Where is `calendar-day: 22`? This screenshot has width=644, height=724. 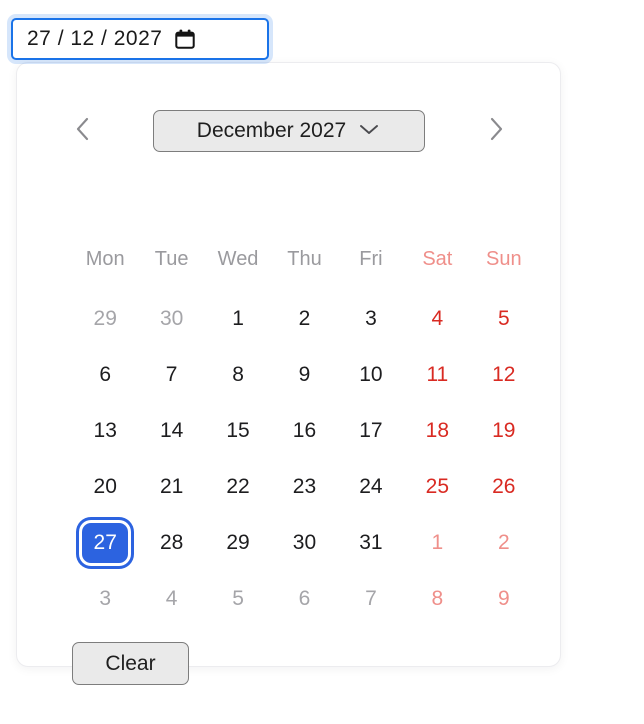 calendar-day: 22 is located at coordinates (238, 487).